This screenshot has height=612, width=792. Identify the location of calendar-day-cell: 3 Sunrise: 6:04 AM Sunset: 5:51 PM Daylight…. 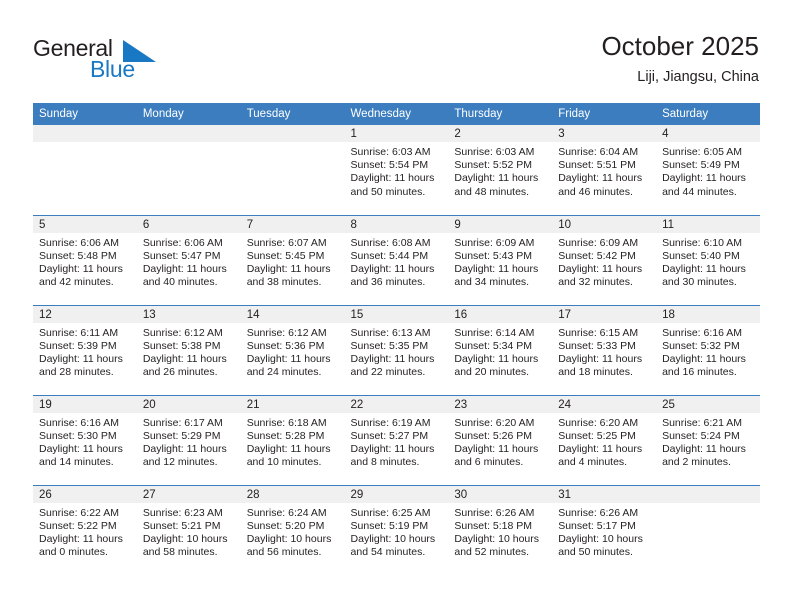
(604, 170).